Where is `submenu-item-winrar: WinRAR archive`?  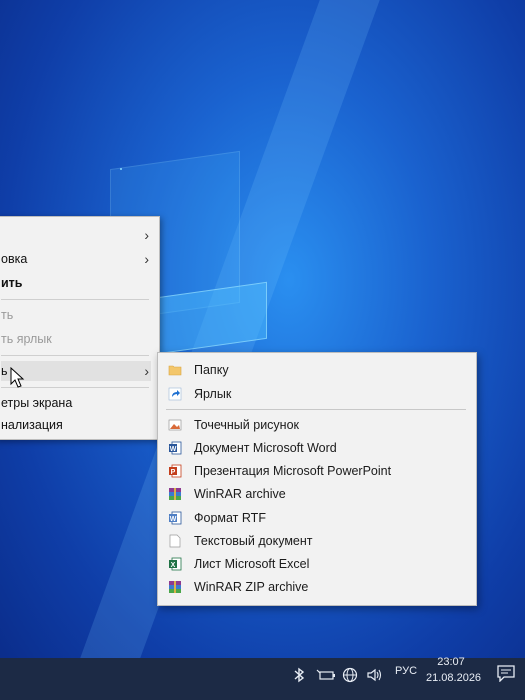 submenu-item-winrar: WinRAR archive is located at coordinates (317, 494).